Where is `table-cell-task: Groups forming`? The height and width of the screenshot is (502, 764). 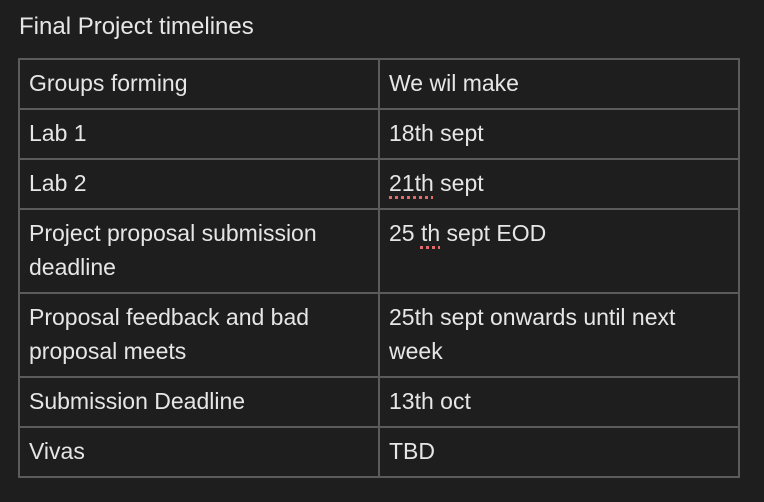
table-cell-task: Groups forming is located at coordinates (199, 84).